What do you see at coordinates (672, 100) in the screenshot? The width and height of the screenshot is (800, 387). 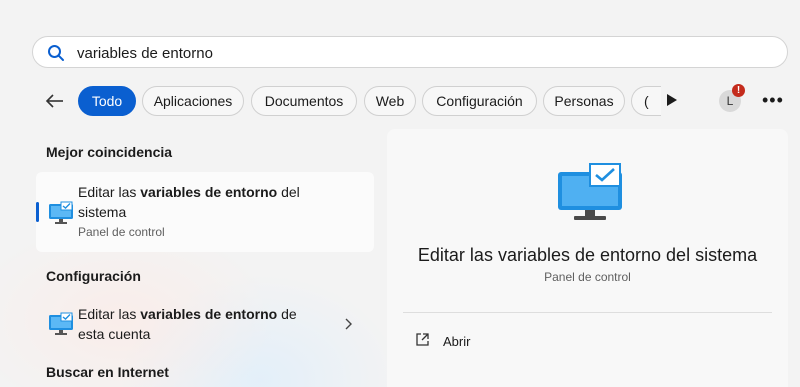 I see `play-icon` at bounding box center [672, 100].